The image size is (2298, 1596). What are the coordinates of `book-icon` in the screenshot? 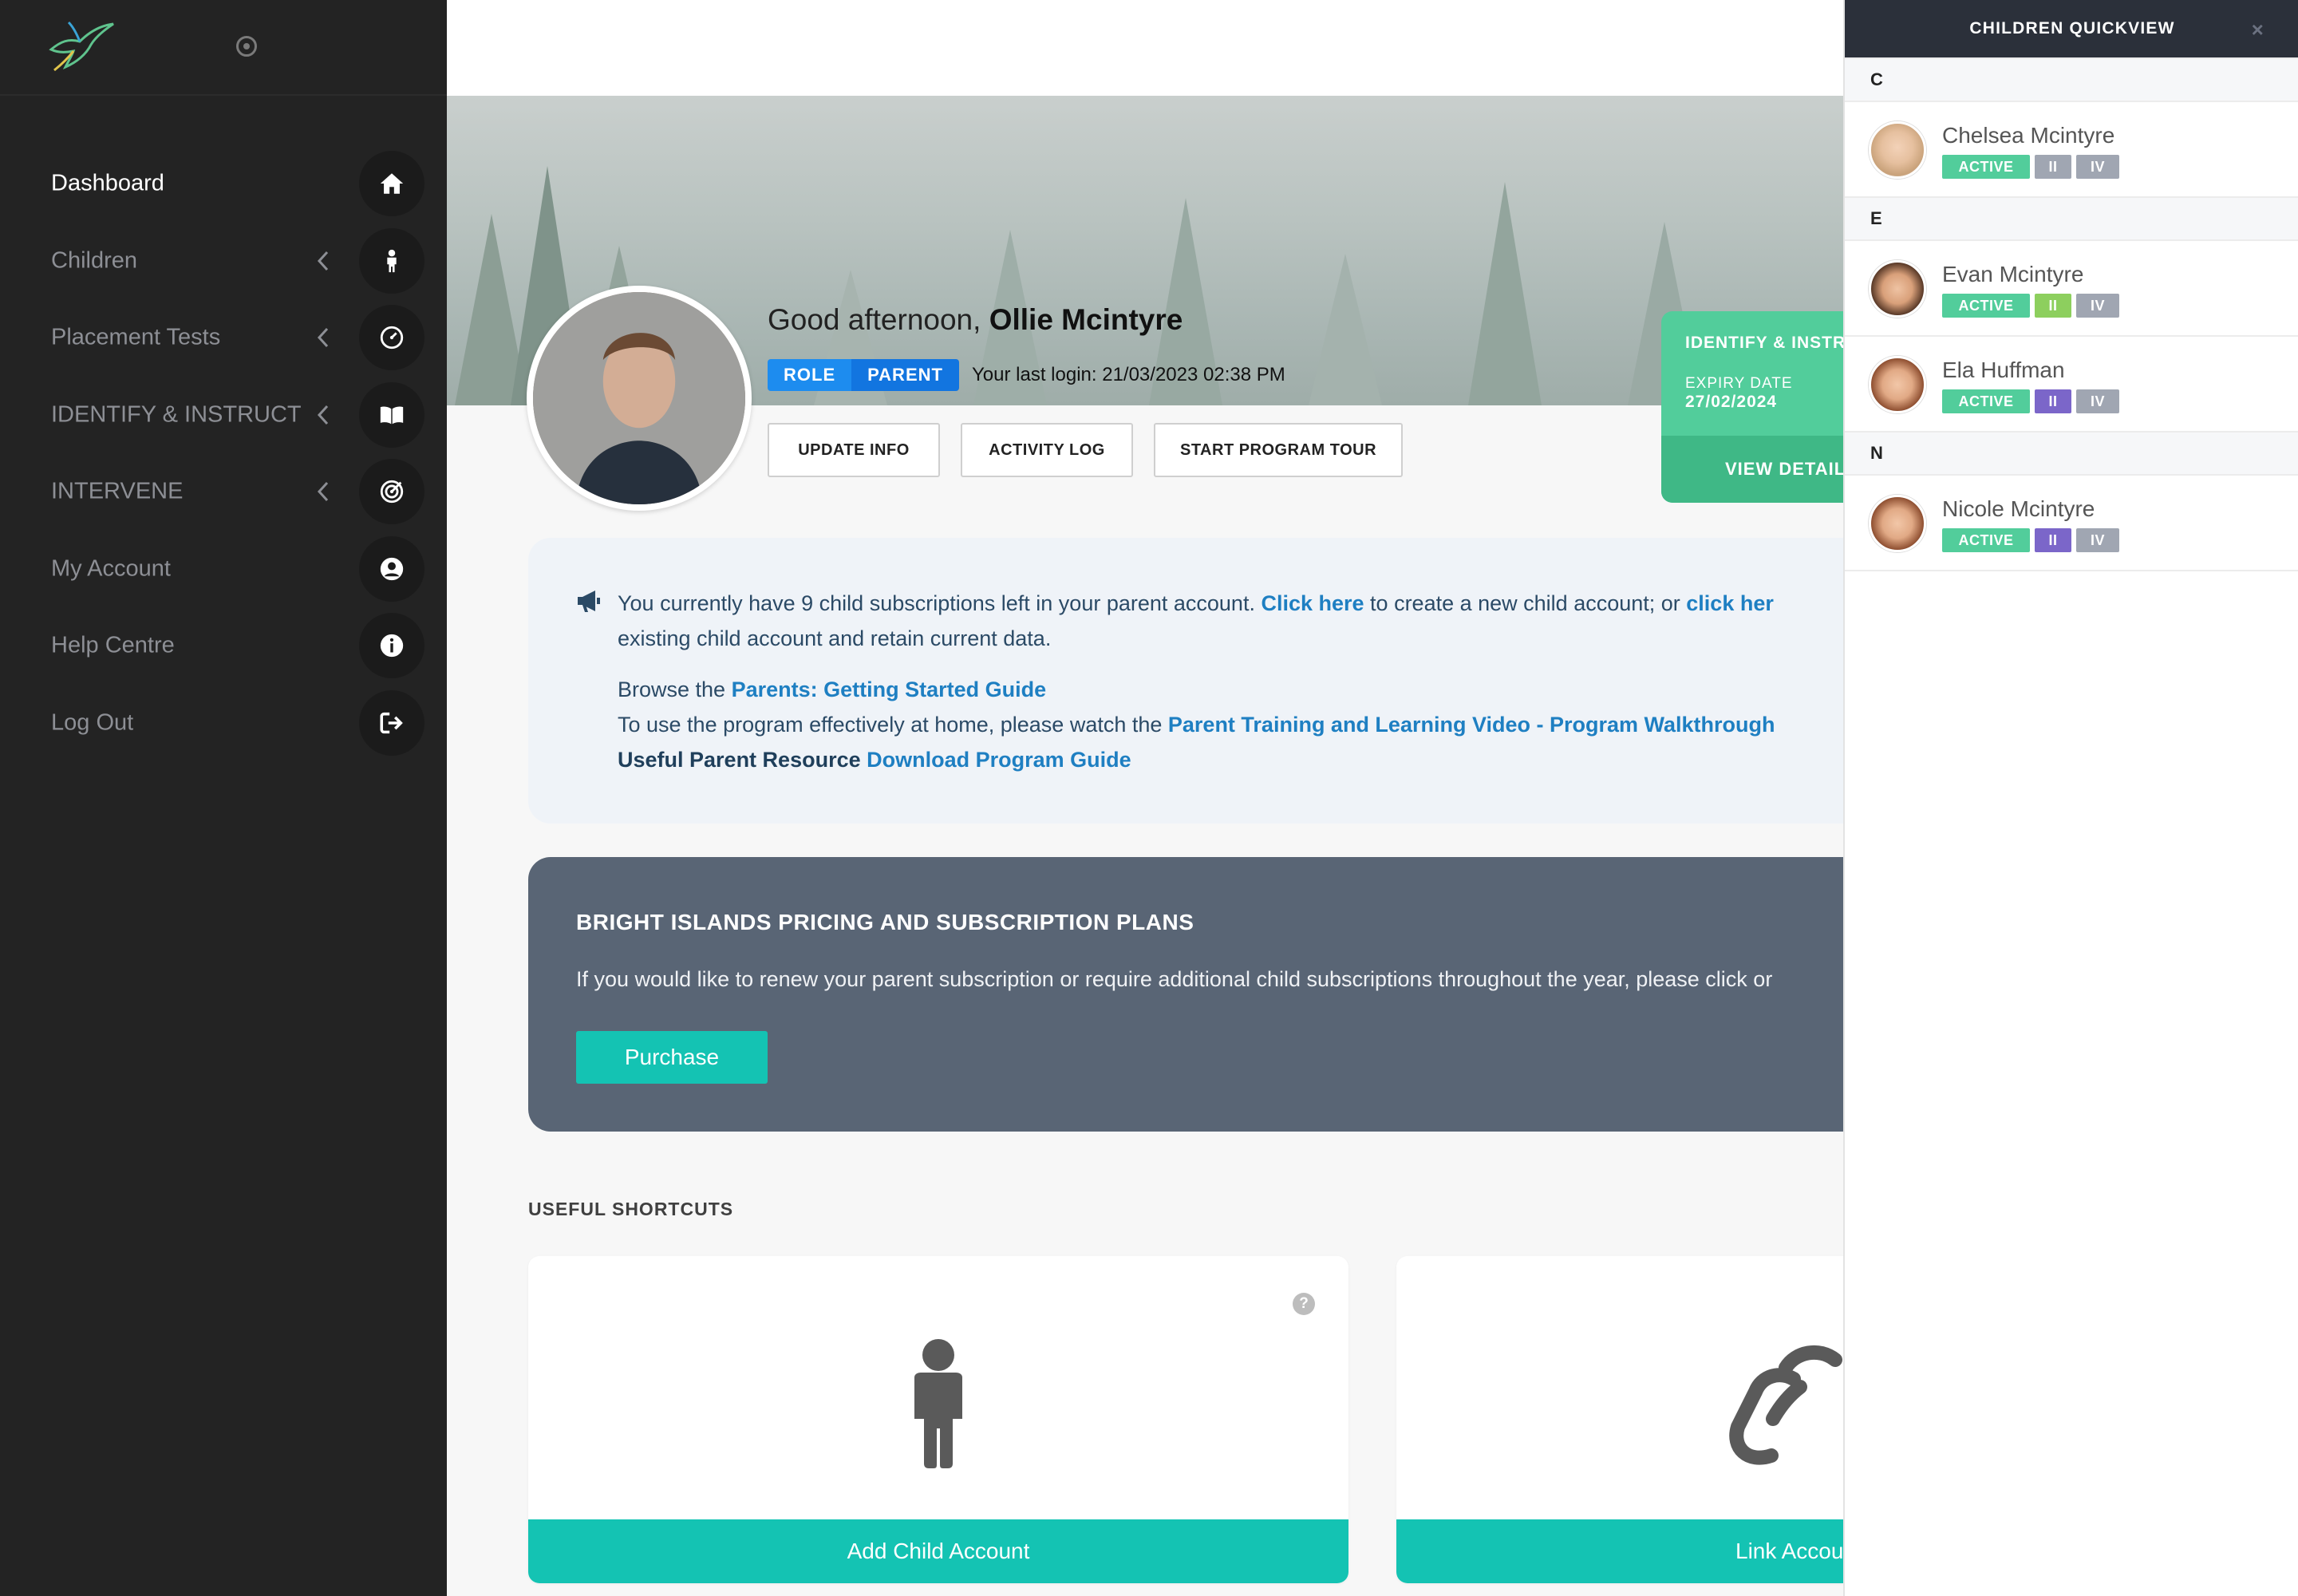 It's located at (392, 414).